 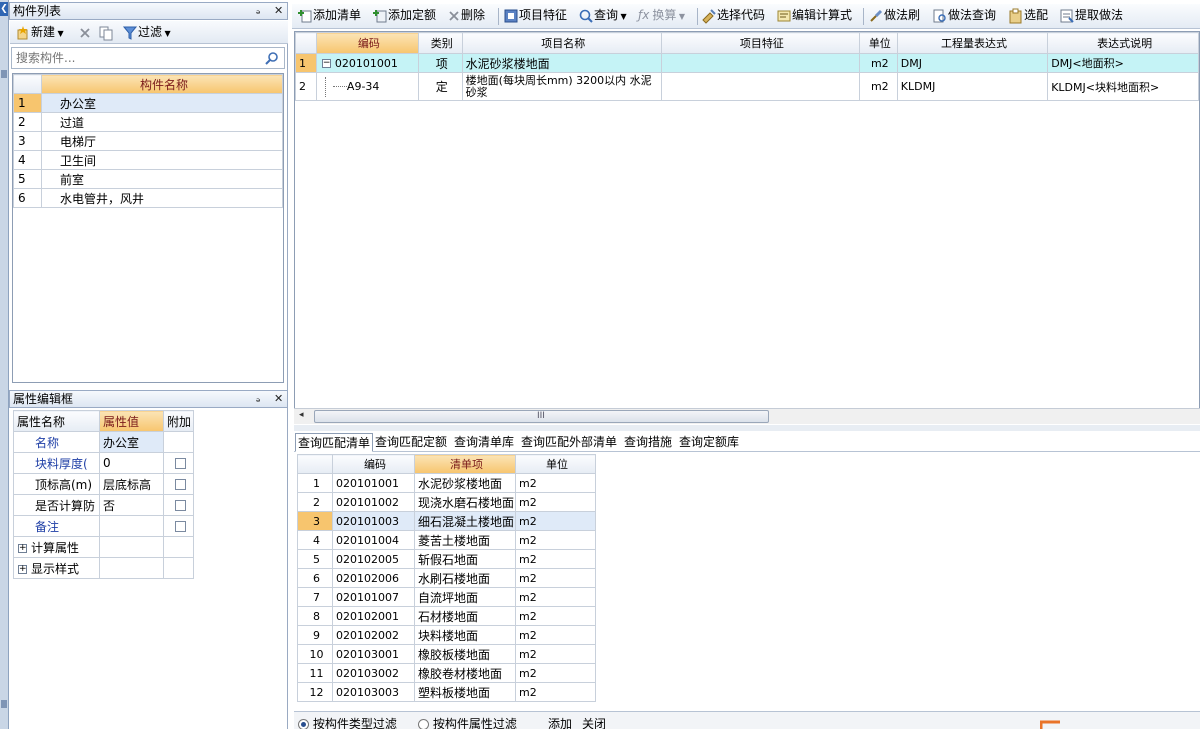 What do you see at coordinates (561, 43) in the screenshot?
I see `column-header-name: 项目名称` at bounding box center [561, 43].